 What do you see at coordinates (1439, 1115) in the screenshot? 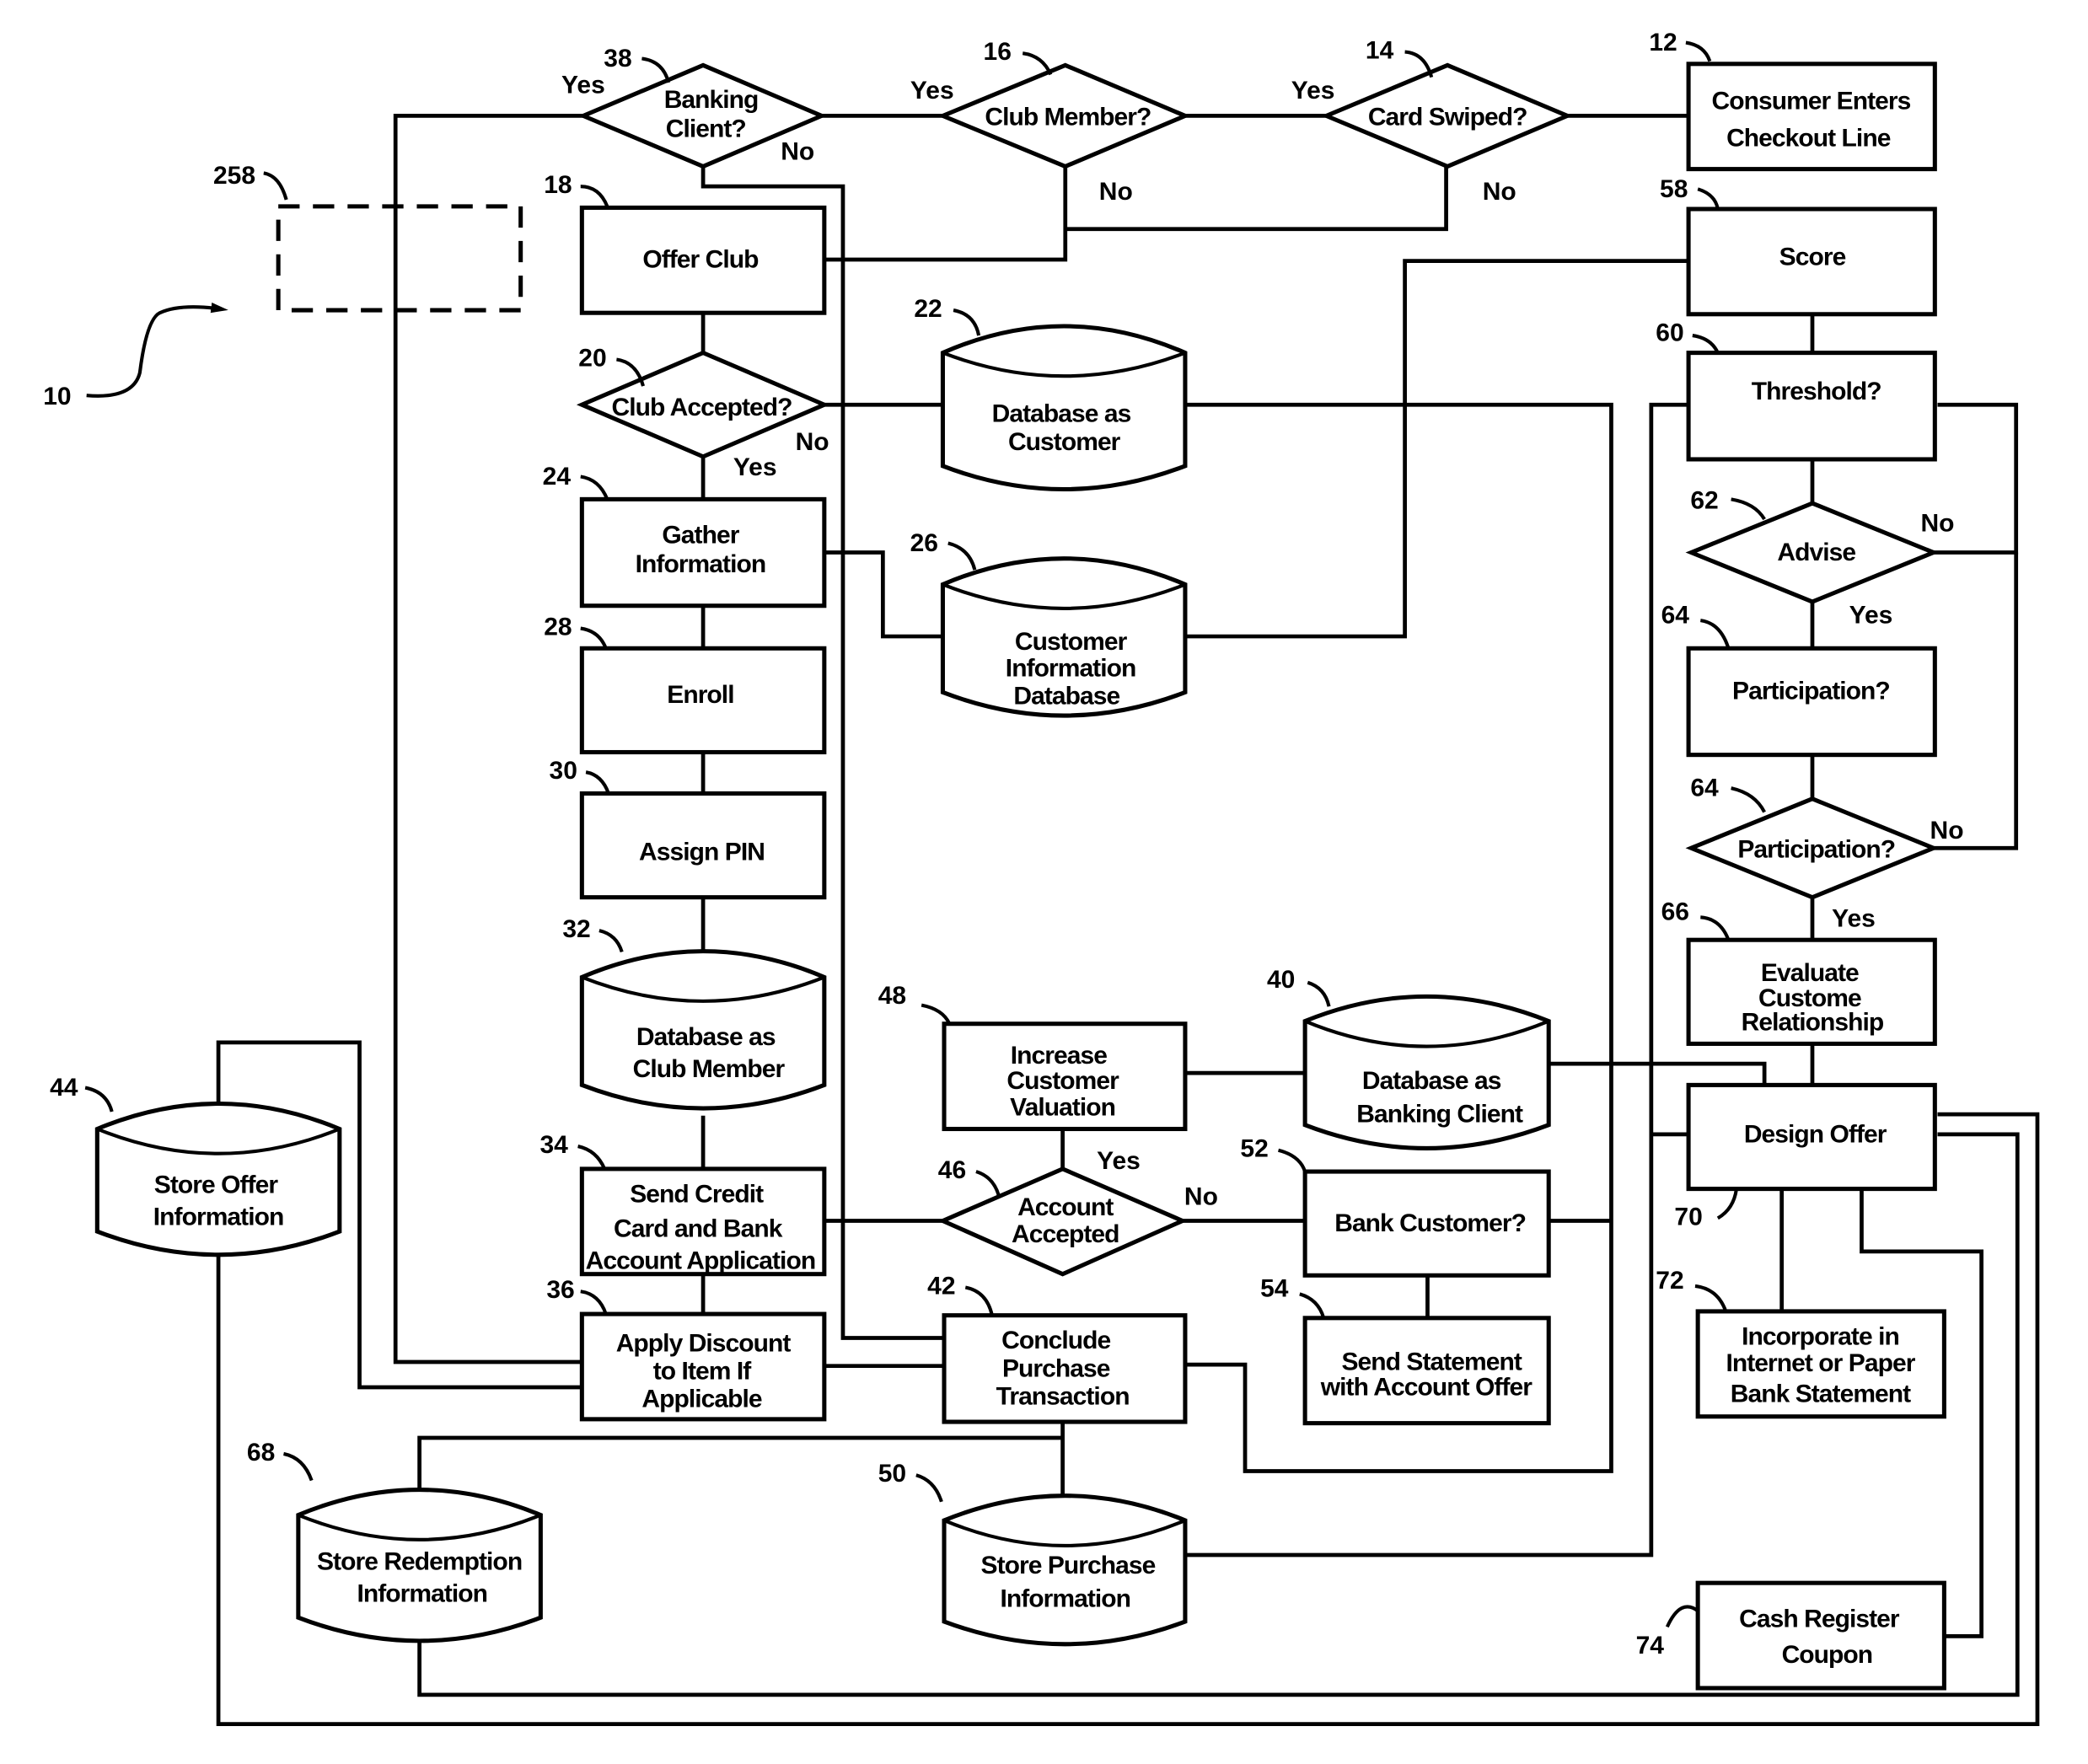
I see `node-40-line-2: Banking Client` at bounding box center [1439, 1115].